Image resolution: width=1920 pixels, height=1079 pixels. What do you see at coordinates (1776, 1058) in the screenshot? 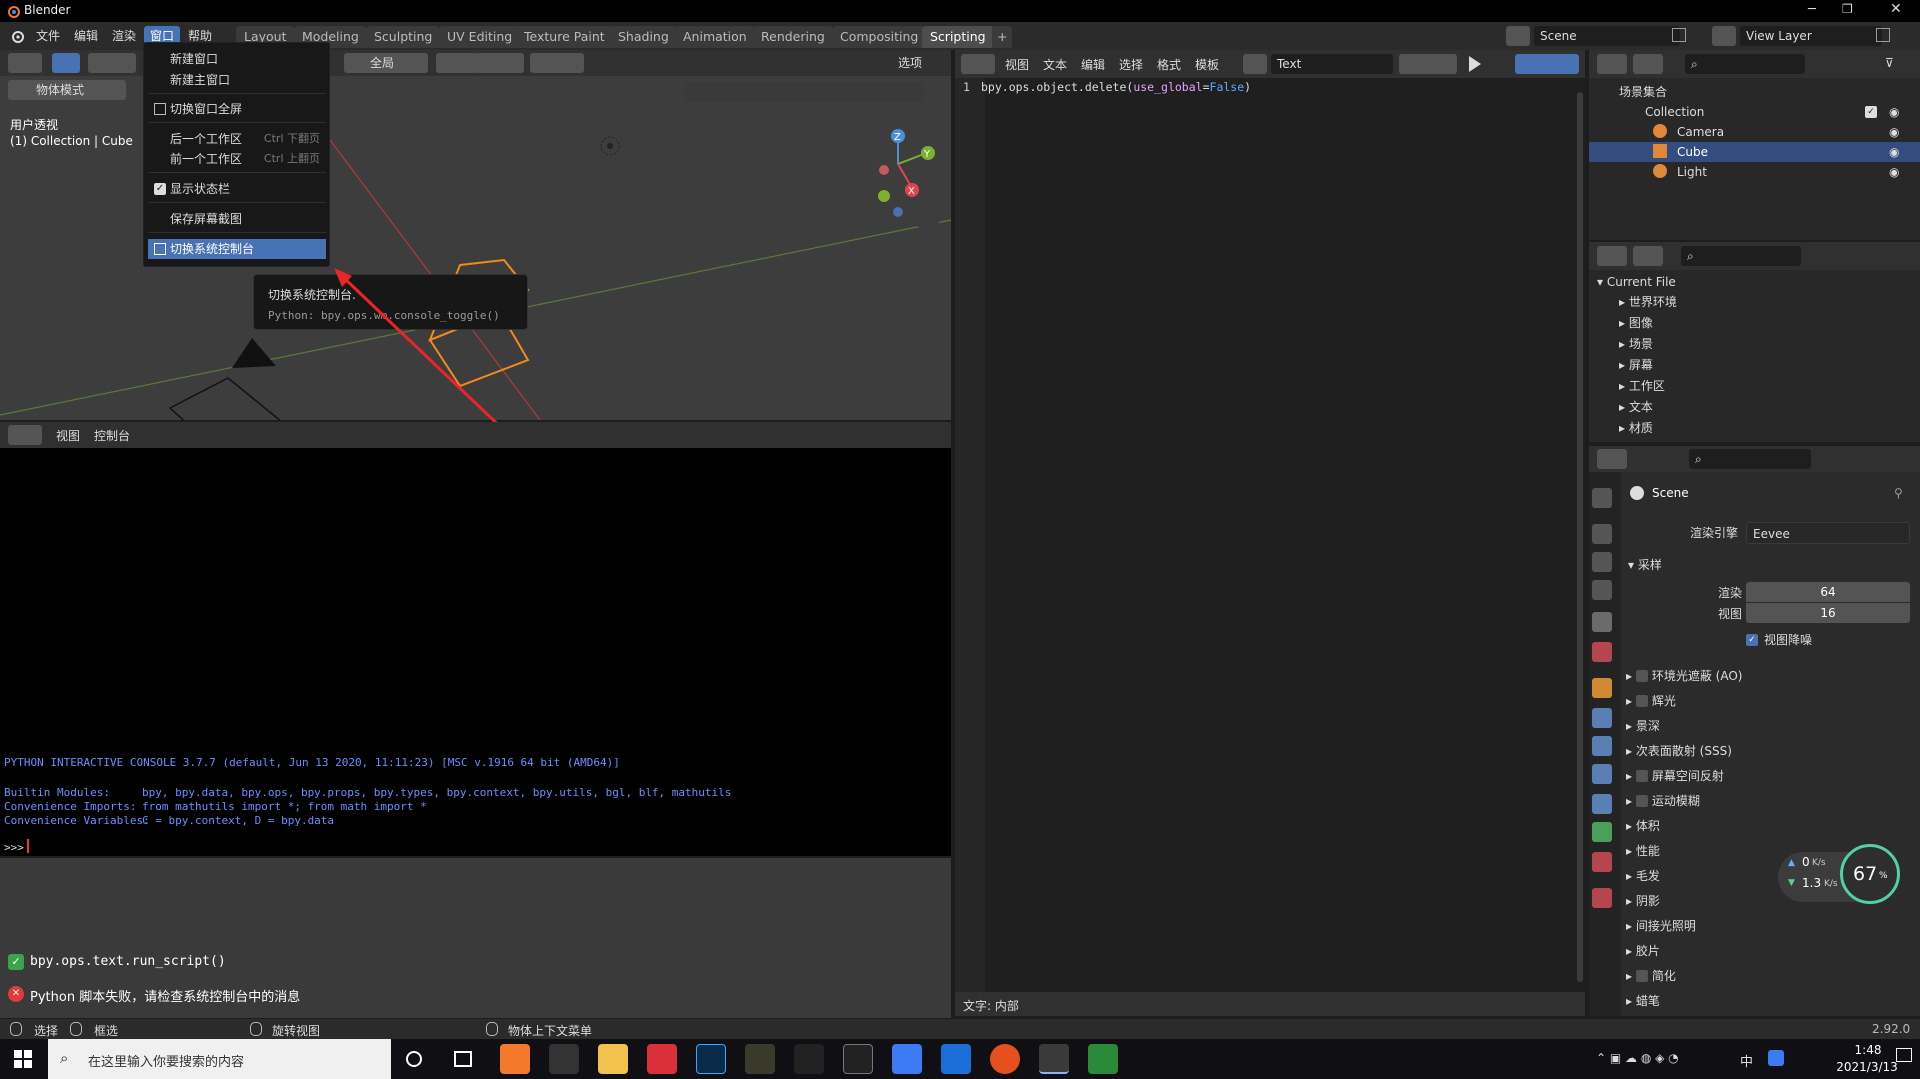
I see `app-tray-icon` at bounding box center [1776, 1058].